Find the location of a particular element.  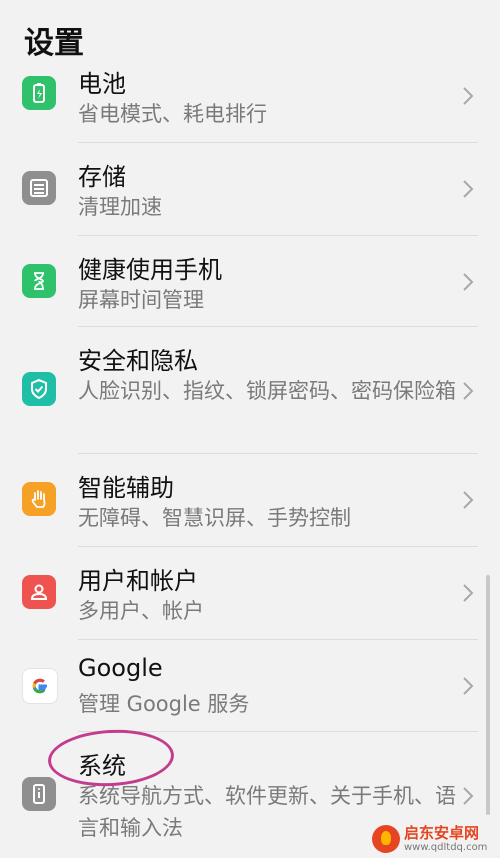

scrollbar is located at coordinates (488, 695).